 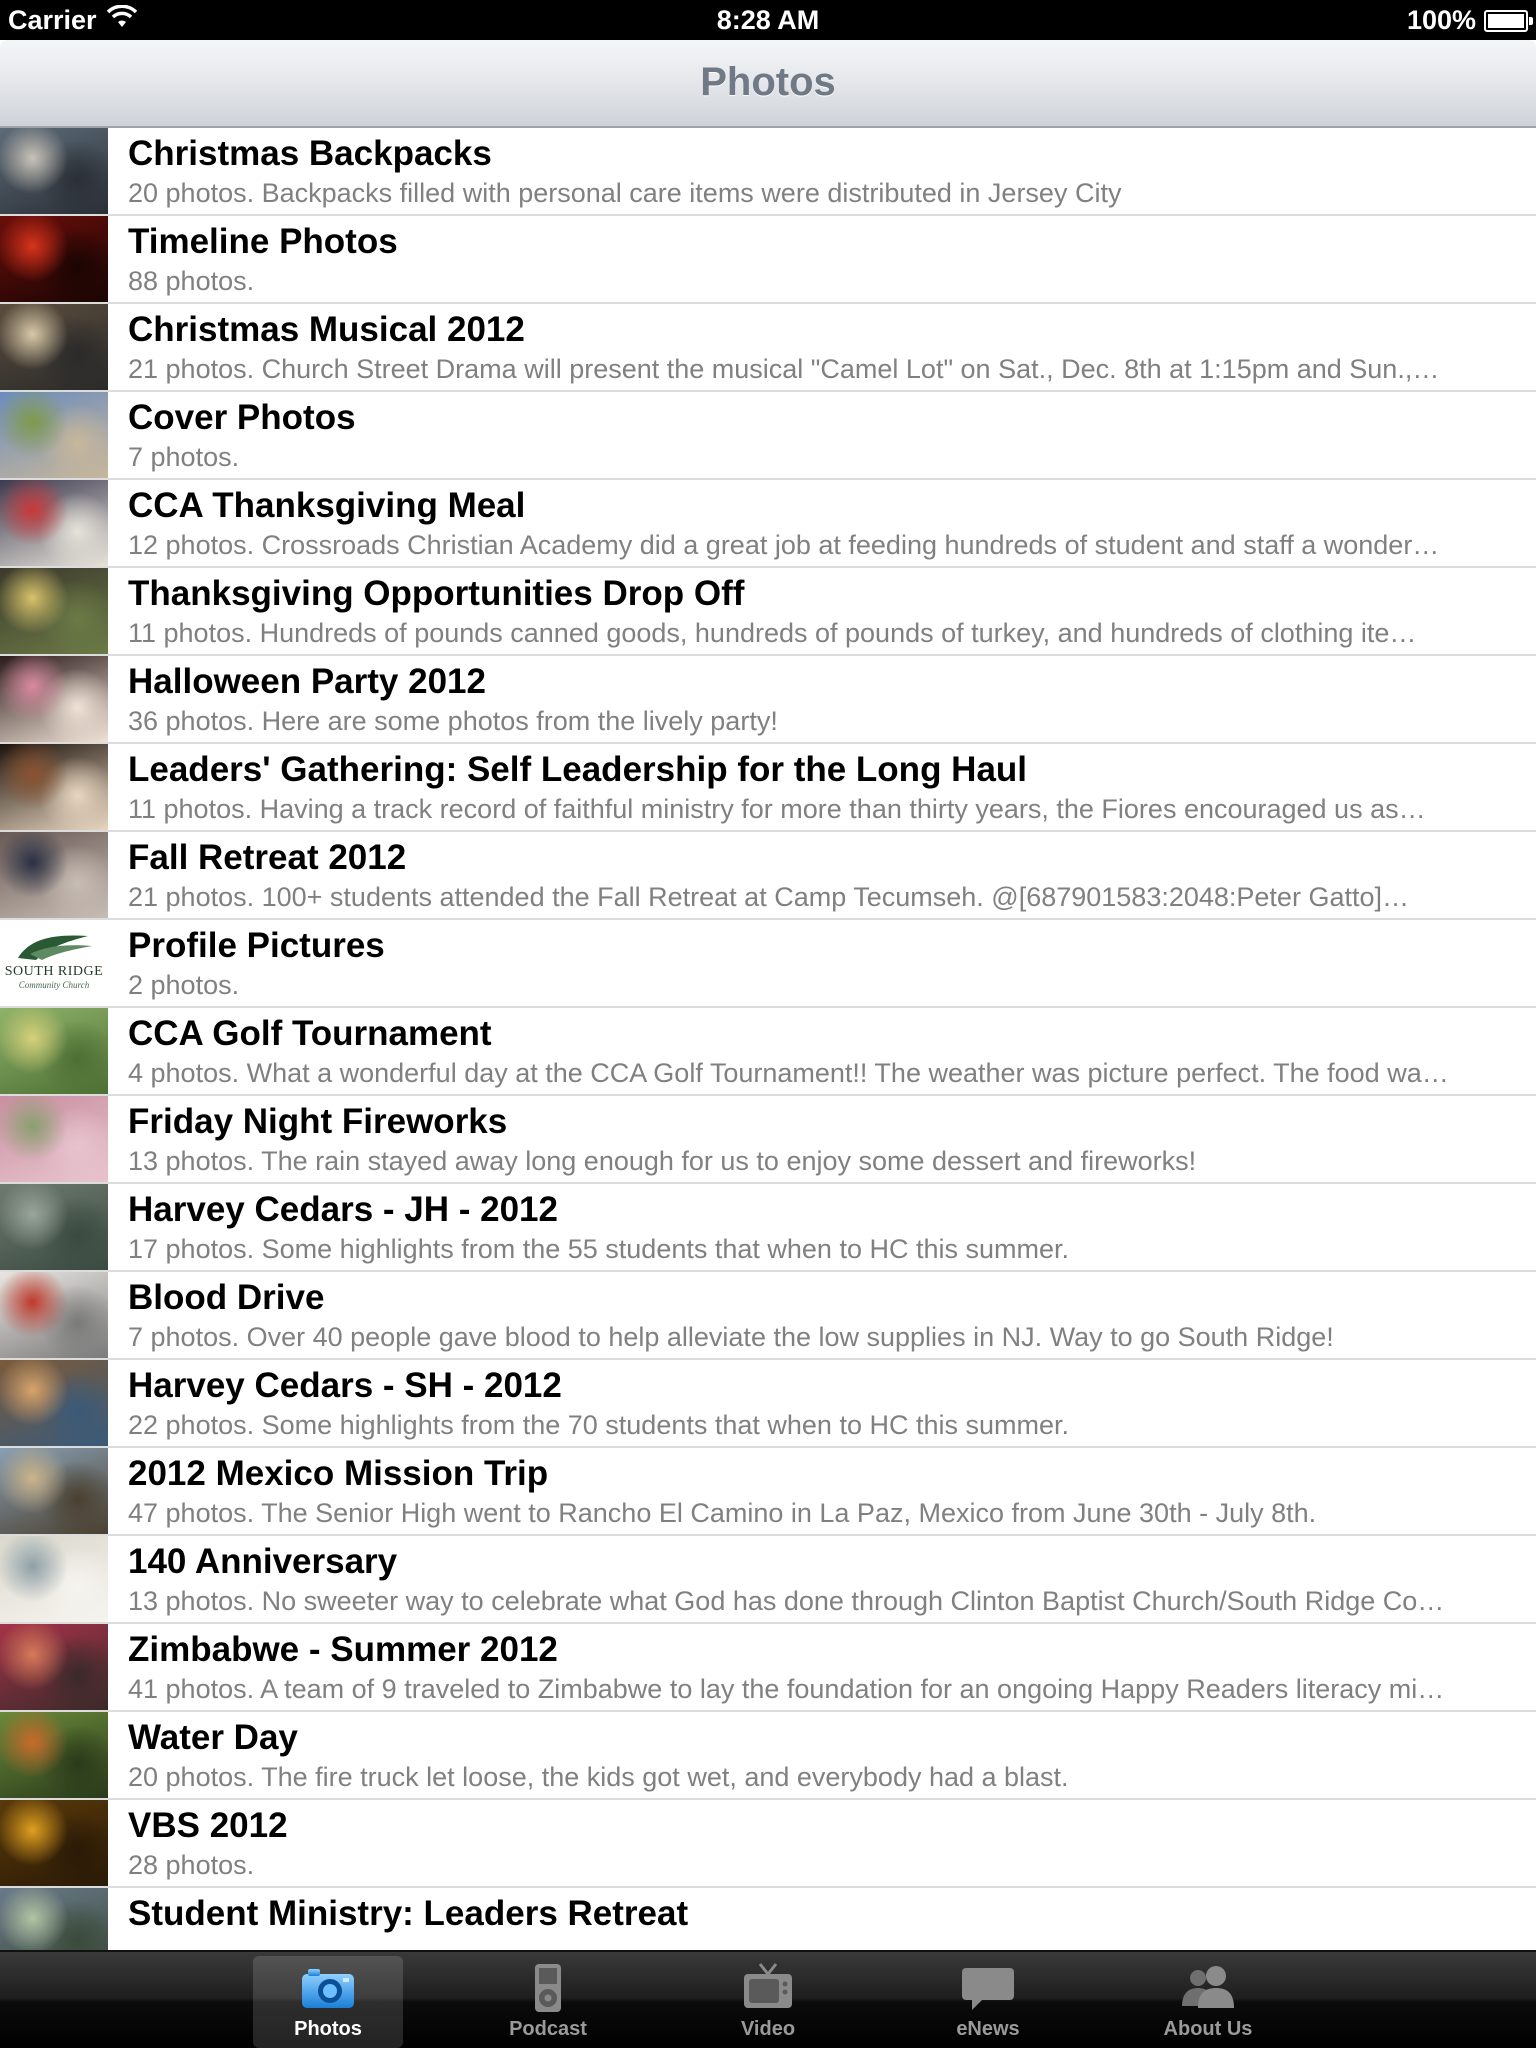 I want to click on status-bar: Carrier 8:28 AM 100%, so click(x=768, y=20).